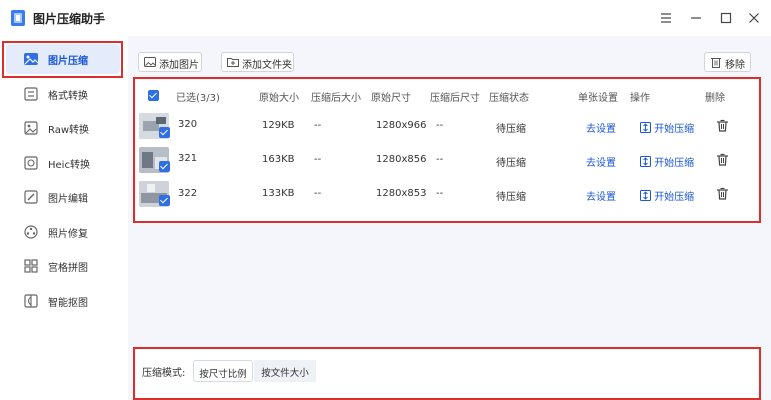 The height and width of the screenshot is (400, 771). I want to click on sidebar-item-label: Heic转换, so click(69, 165).